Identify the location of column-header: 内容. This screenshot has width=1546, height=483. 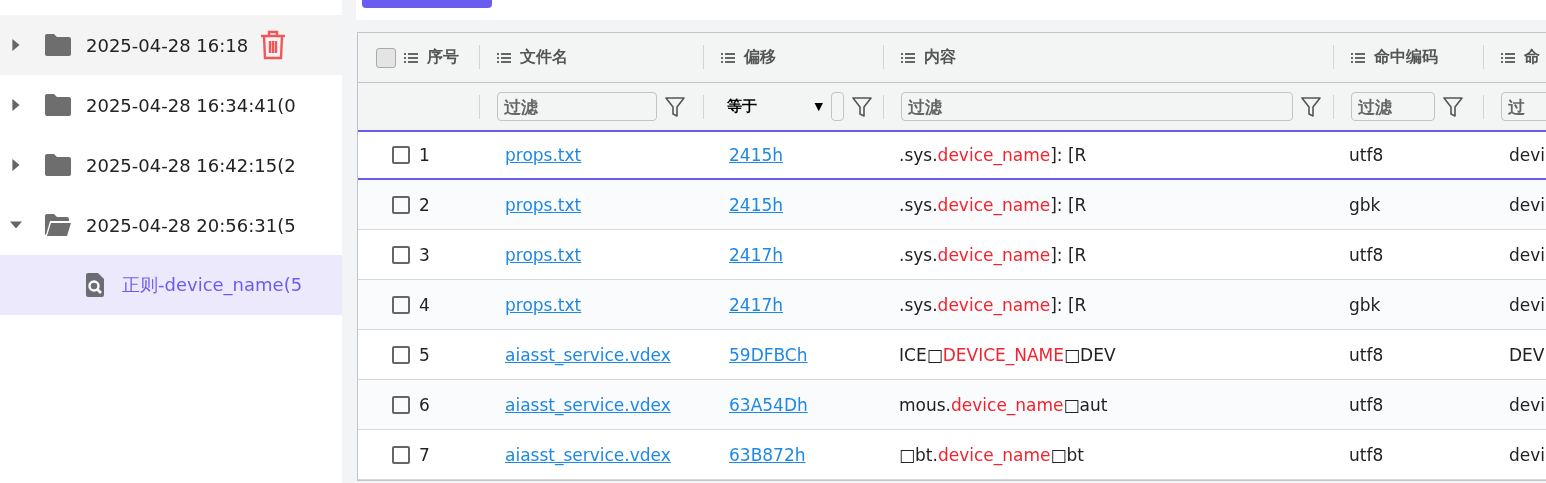
(940, 57).